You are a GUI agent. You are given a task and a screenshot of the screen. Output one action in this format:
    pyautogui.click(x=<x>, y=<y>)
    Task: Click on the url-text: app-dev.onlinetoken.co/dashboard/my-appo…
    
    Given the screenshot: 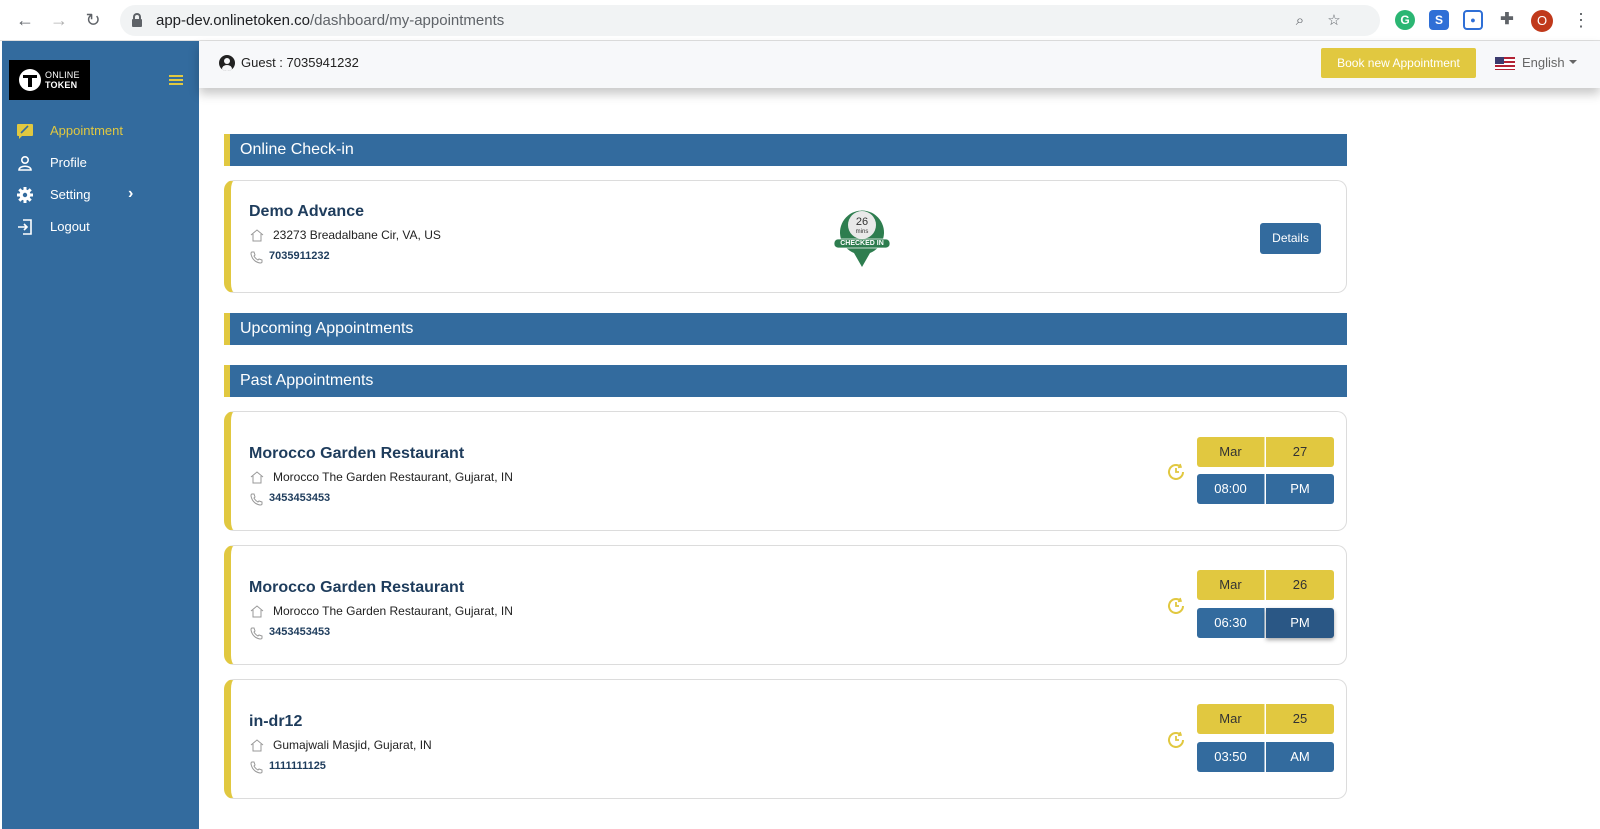 What is the action you would take?
    pyautogui.click(x=330, y=20)
    